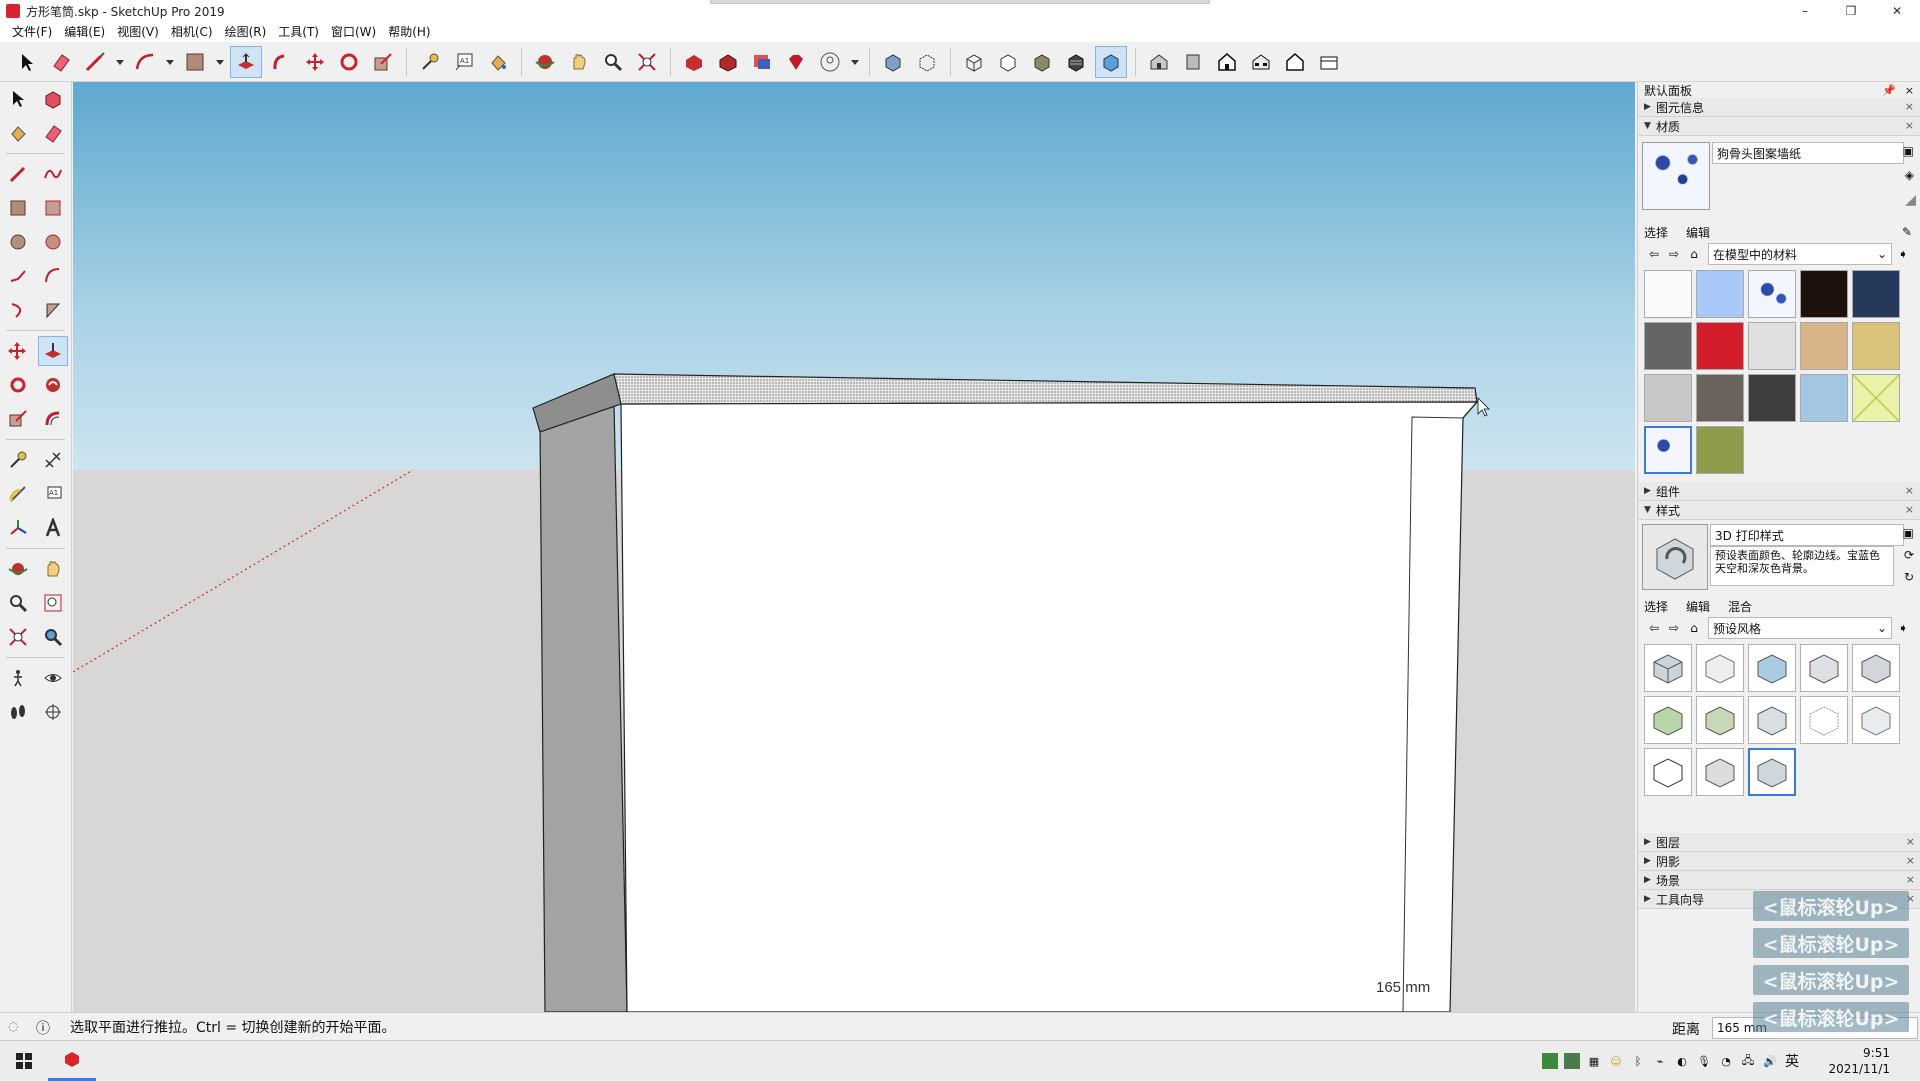 This screenshot has width=1920, height=1081. Describe the element at coordinates (1550, 1061) in the screenshot. I see `nvidia-icon` at that location.